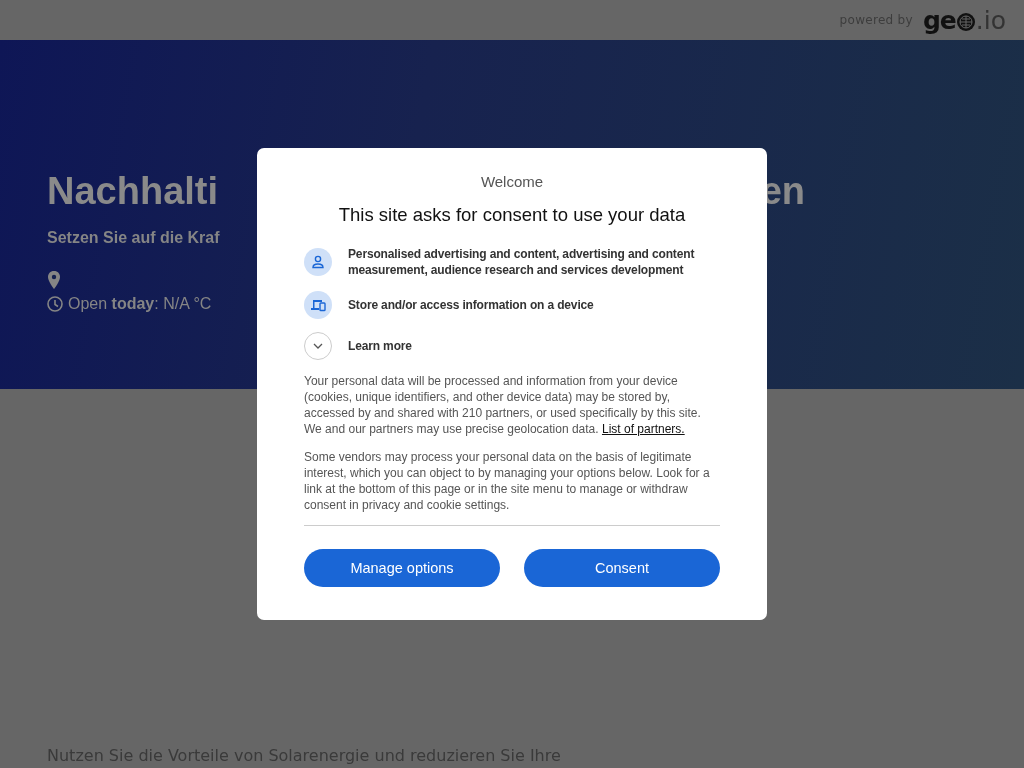 This screenshot has height=768, width=1024. Describe the element at coordinates (622, 568) in the screenshot. I see `consent-button: Consent` at that location.